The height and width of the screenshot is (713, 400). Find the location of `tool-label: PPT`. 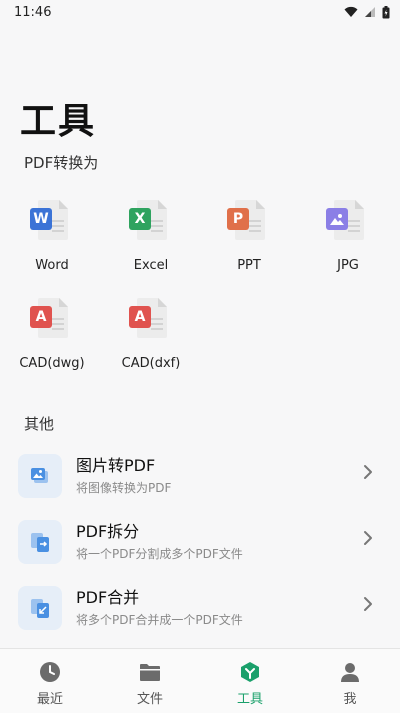

tool-label: PPT is located at coordinates (249, 265).